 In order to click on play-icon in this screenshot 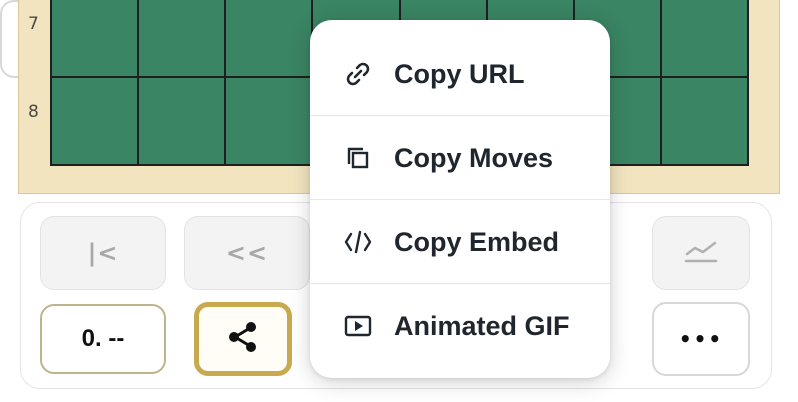, I will do `click(358, 326)`.